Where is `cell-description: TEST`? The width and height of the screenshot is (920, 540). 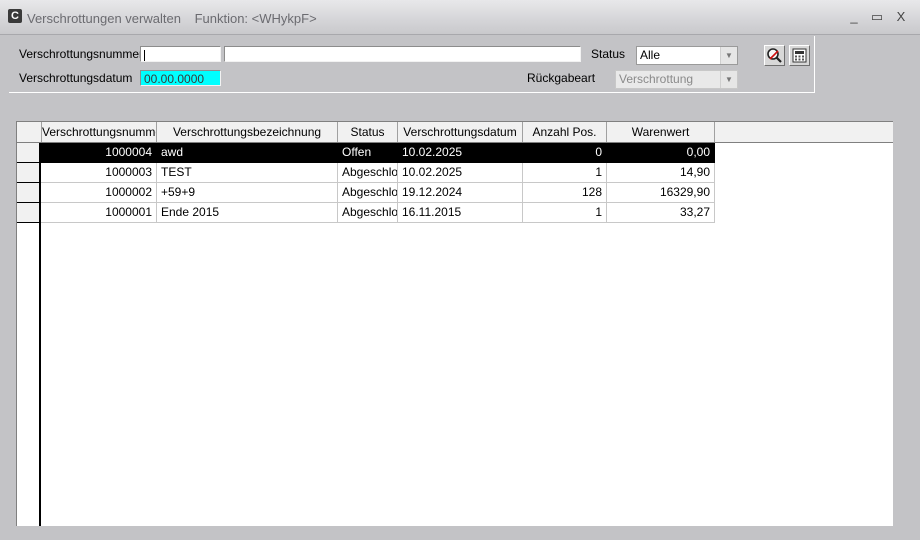 cell-description: TEST is located at coordinates (247, 173).